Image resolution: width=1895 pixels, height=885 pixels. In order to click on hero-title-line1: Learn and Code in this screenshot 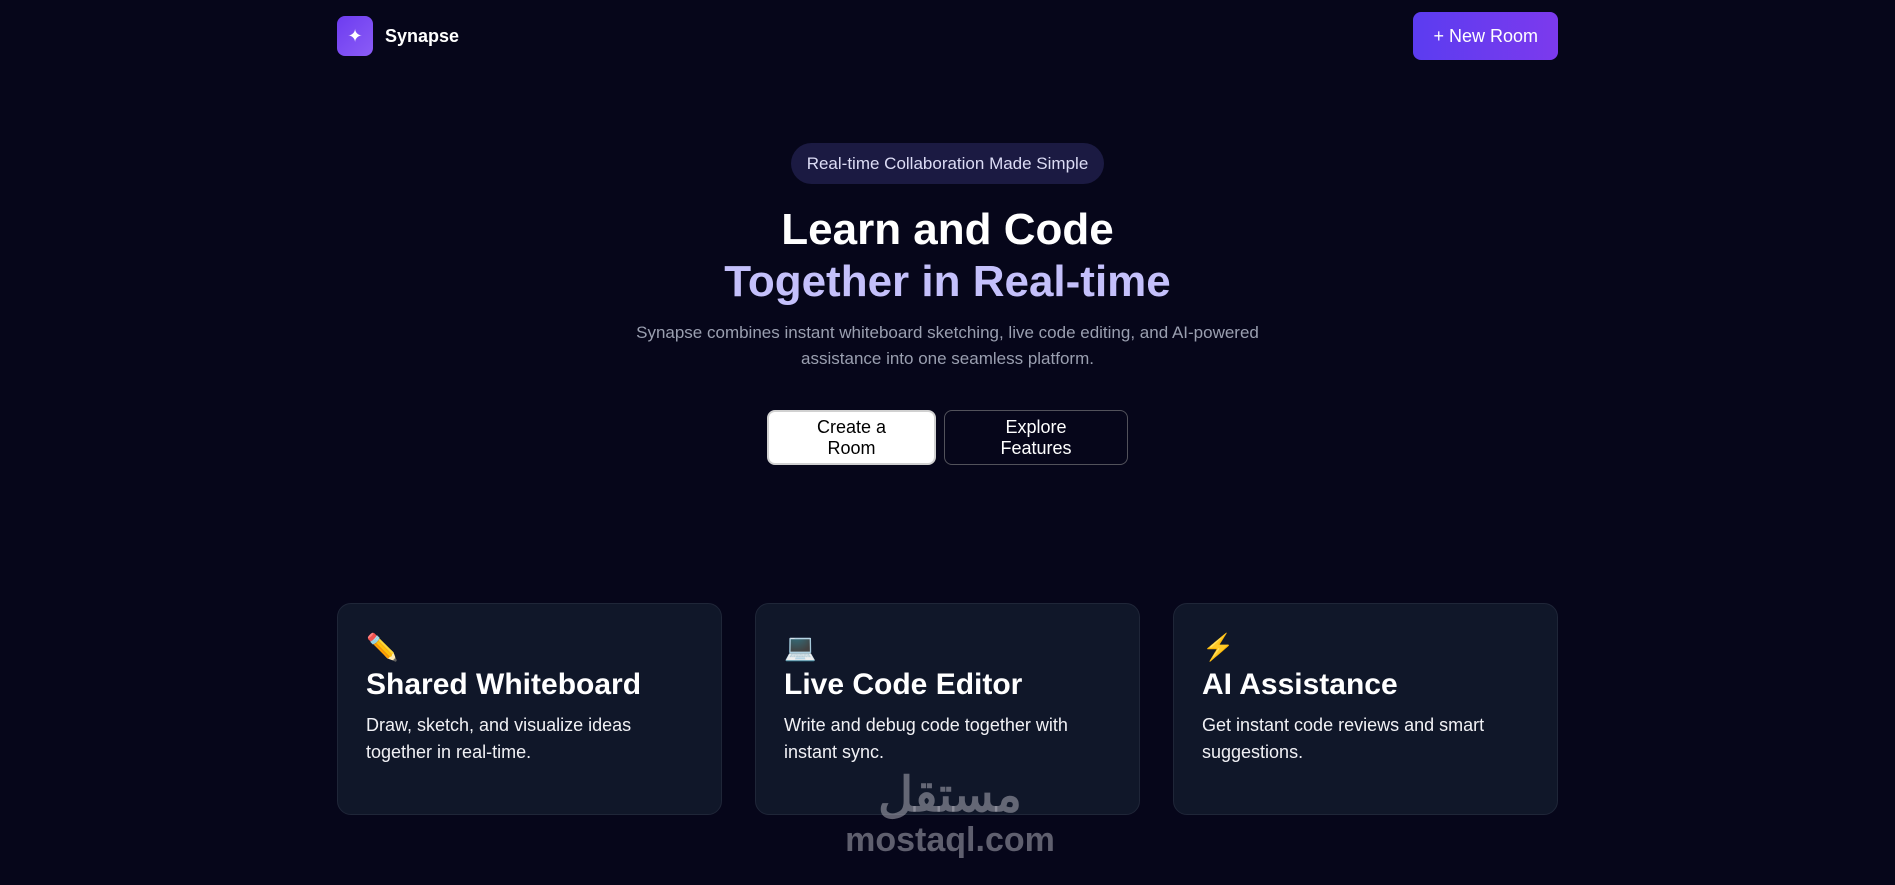, I will do `click(947, 229)`.